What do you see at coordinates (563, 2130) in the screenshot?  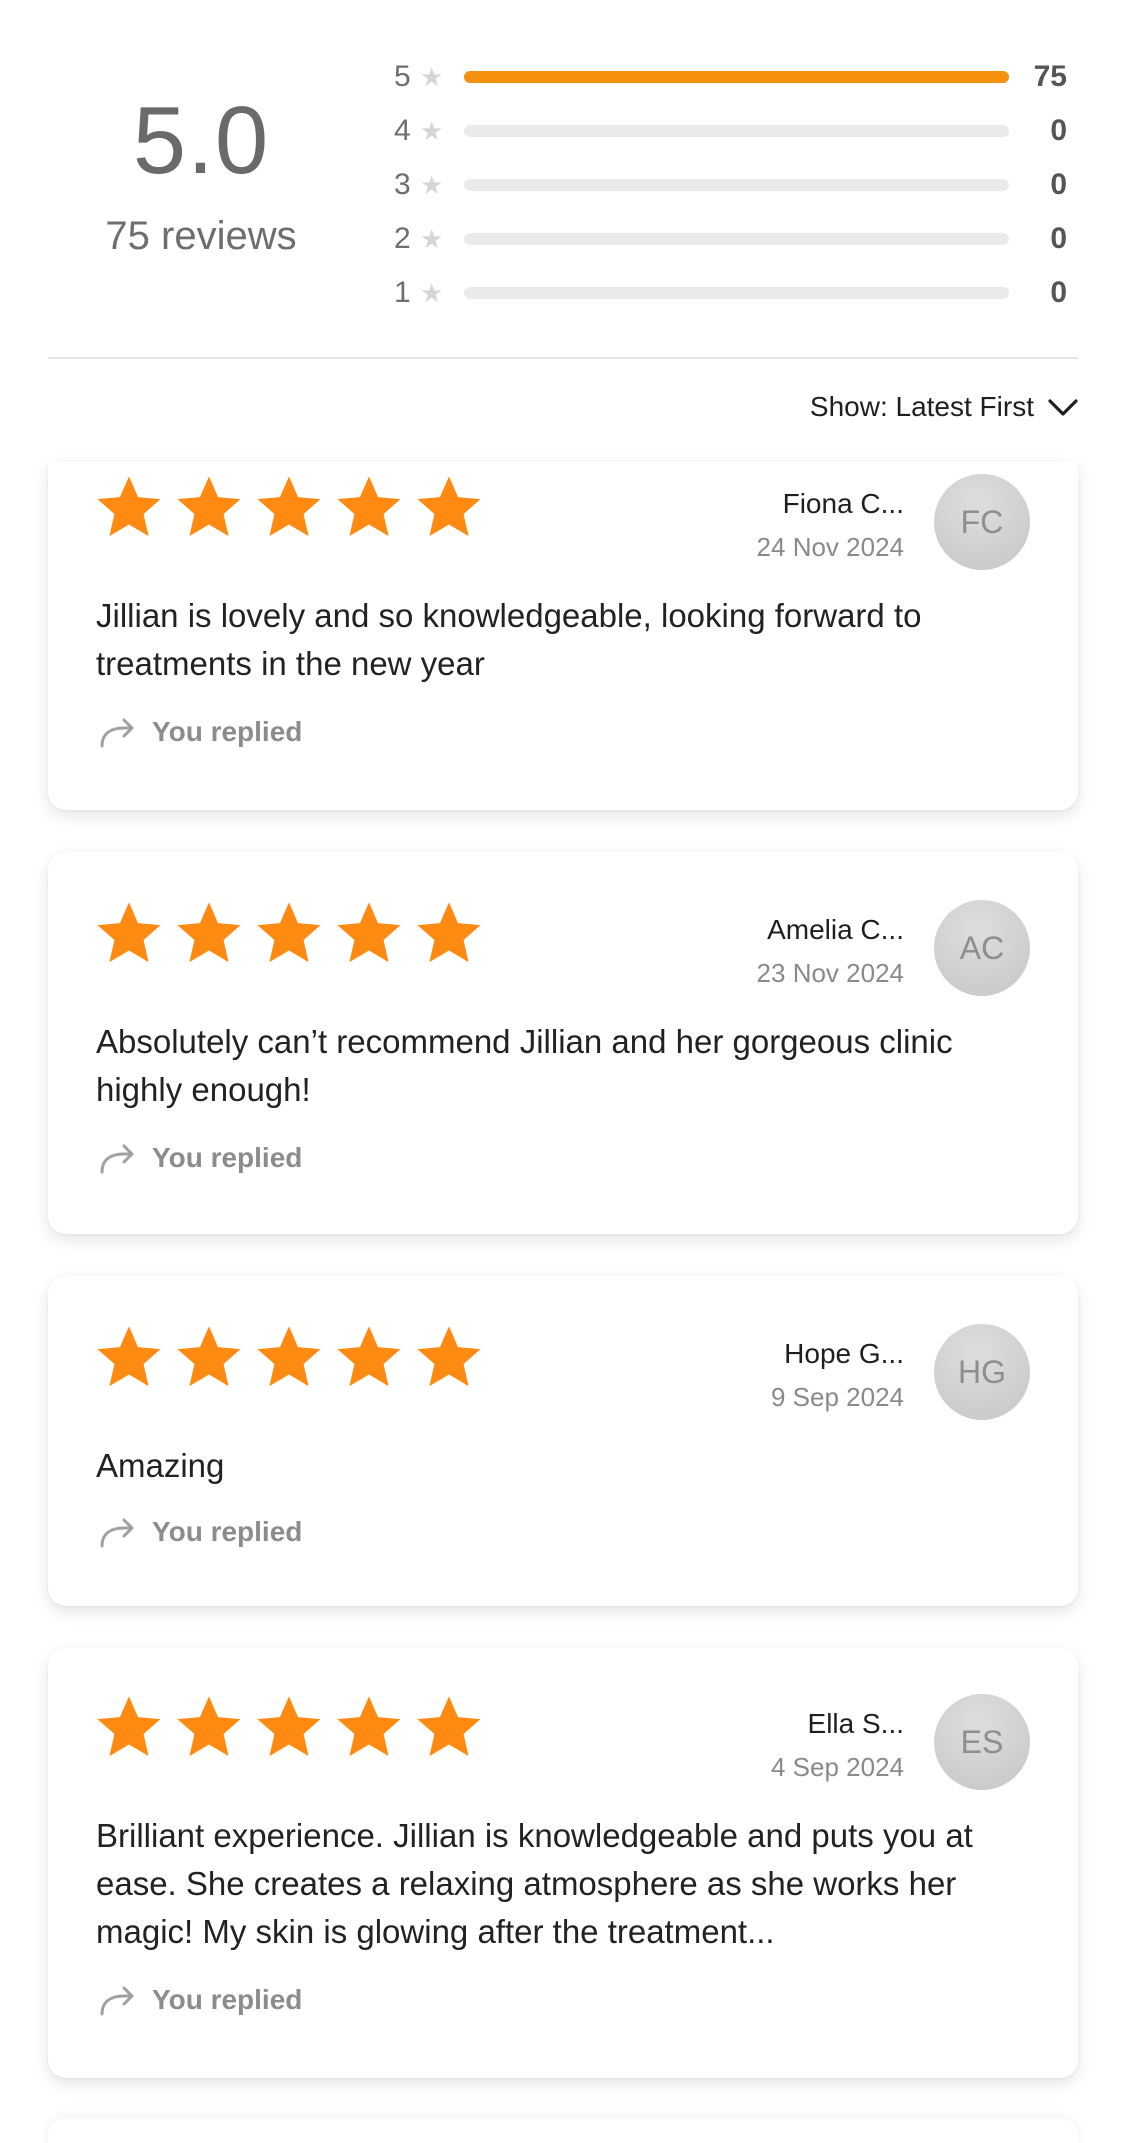 I see `next-review-card` at bounding box center [563, 2130].